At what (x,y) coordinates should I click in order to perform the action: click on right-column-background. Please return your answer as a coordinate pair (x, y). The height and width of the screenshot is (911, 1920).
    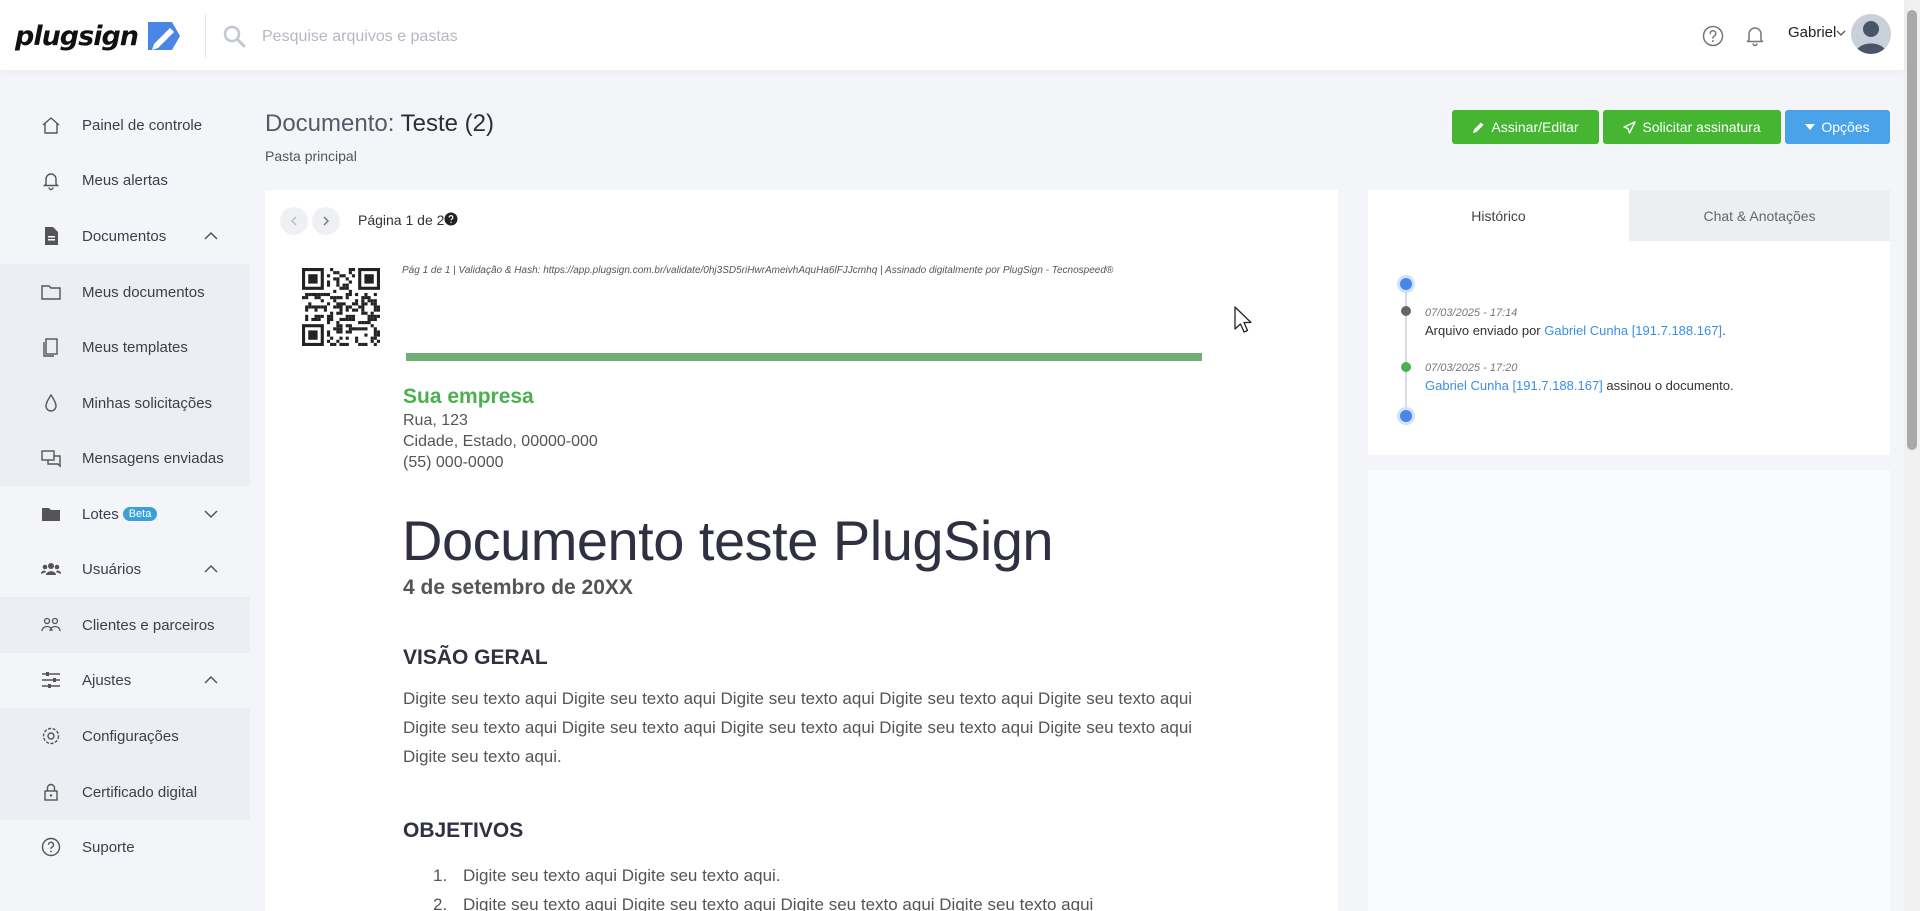
    Looking at the image, I should click on (1629, 690).